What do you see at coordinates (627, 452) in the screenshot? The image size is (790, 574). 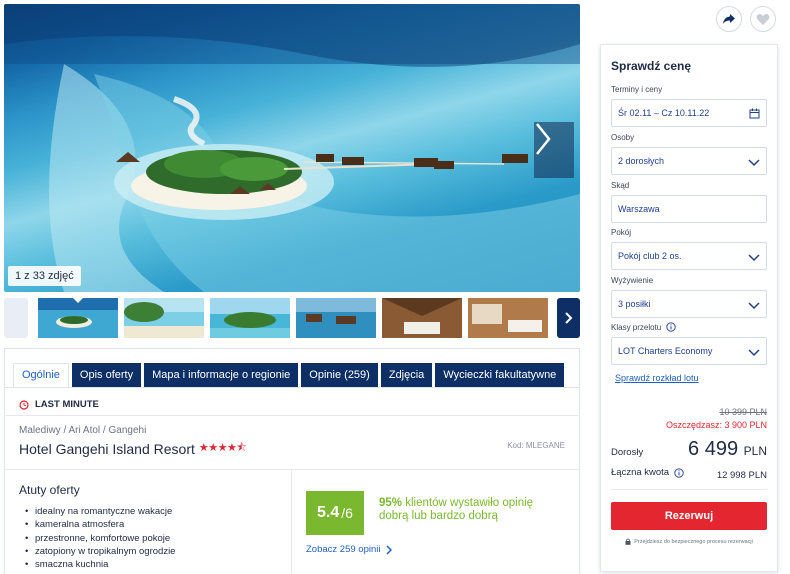 I see `adult-label: Dorosły` at bounding box center [627, 452].